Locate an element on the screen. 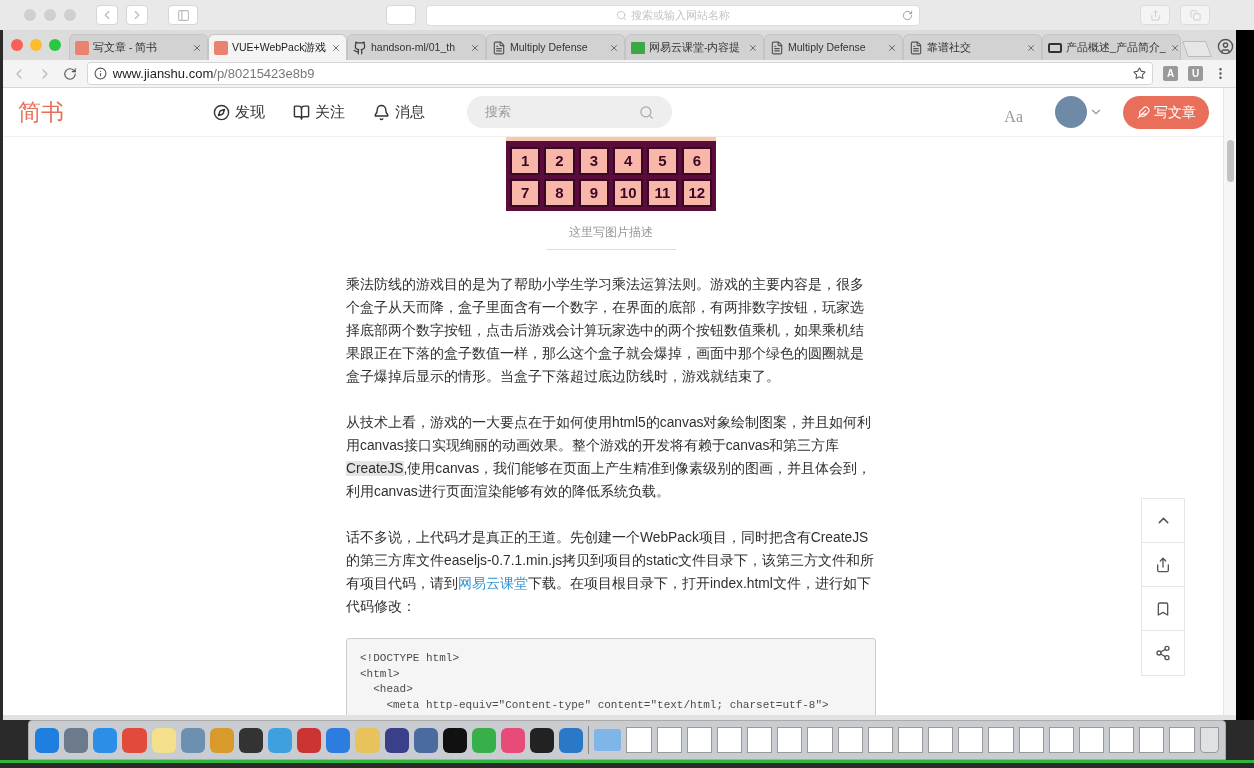  github-icon is located at coordinates (360, 47).